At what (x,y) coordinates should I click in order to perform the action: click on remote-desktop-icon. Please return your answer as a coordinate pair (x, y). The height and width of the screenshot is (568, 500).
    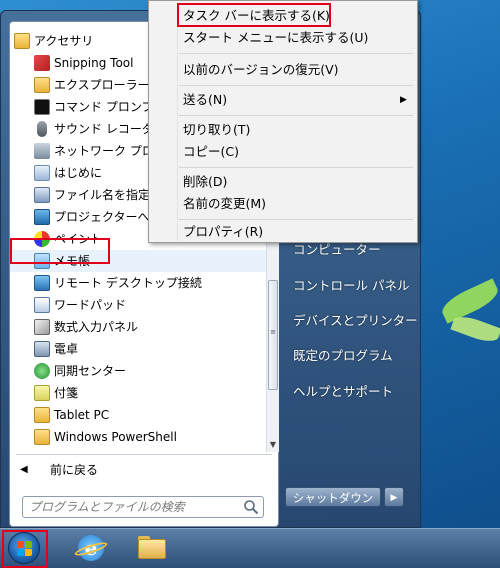
    Looking at the image, I should click on (42, 283).